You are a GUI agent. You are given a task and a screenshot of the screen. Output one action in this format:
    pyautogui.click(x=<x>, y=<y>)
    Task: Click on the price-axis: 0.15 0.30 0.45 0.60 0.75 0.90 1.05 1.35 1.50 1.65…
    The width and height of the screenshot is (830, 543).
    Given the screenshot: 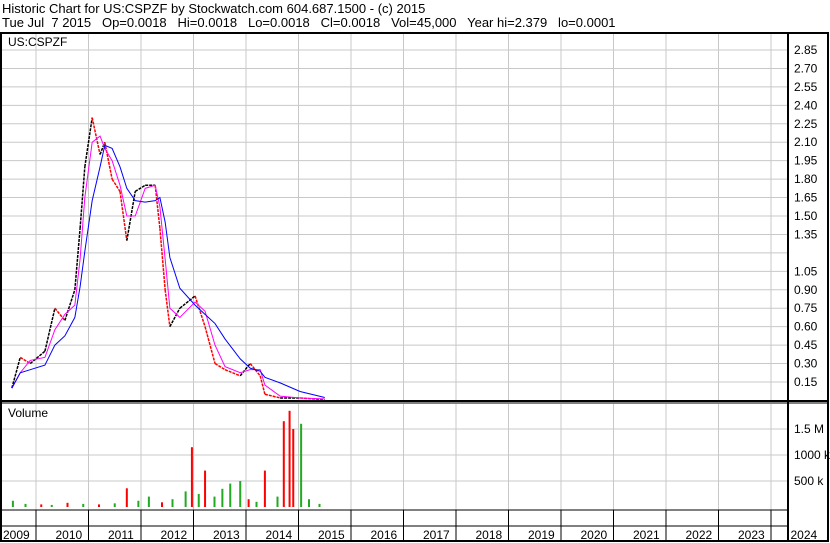 What is the action you would take?
    pyautogui.click(x=806, y=216)
    